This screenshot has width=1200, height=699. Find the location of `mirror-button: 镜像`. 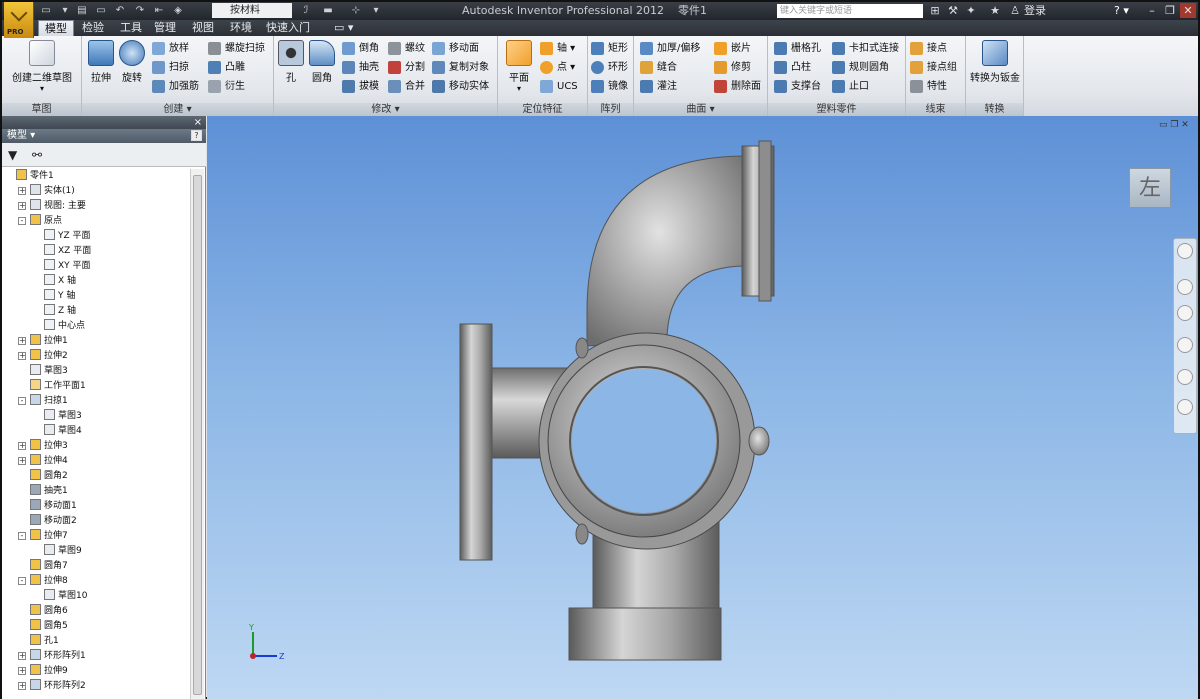

mirror-button: 镜像 is located at coordinates (609, 86).